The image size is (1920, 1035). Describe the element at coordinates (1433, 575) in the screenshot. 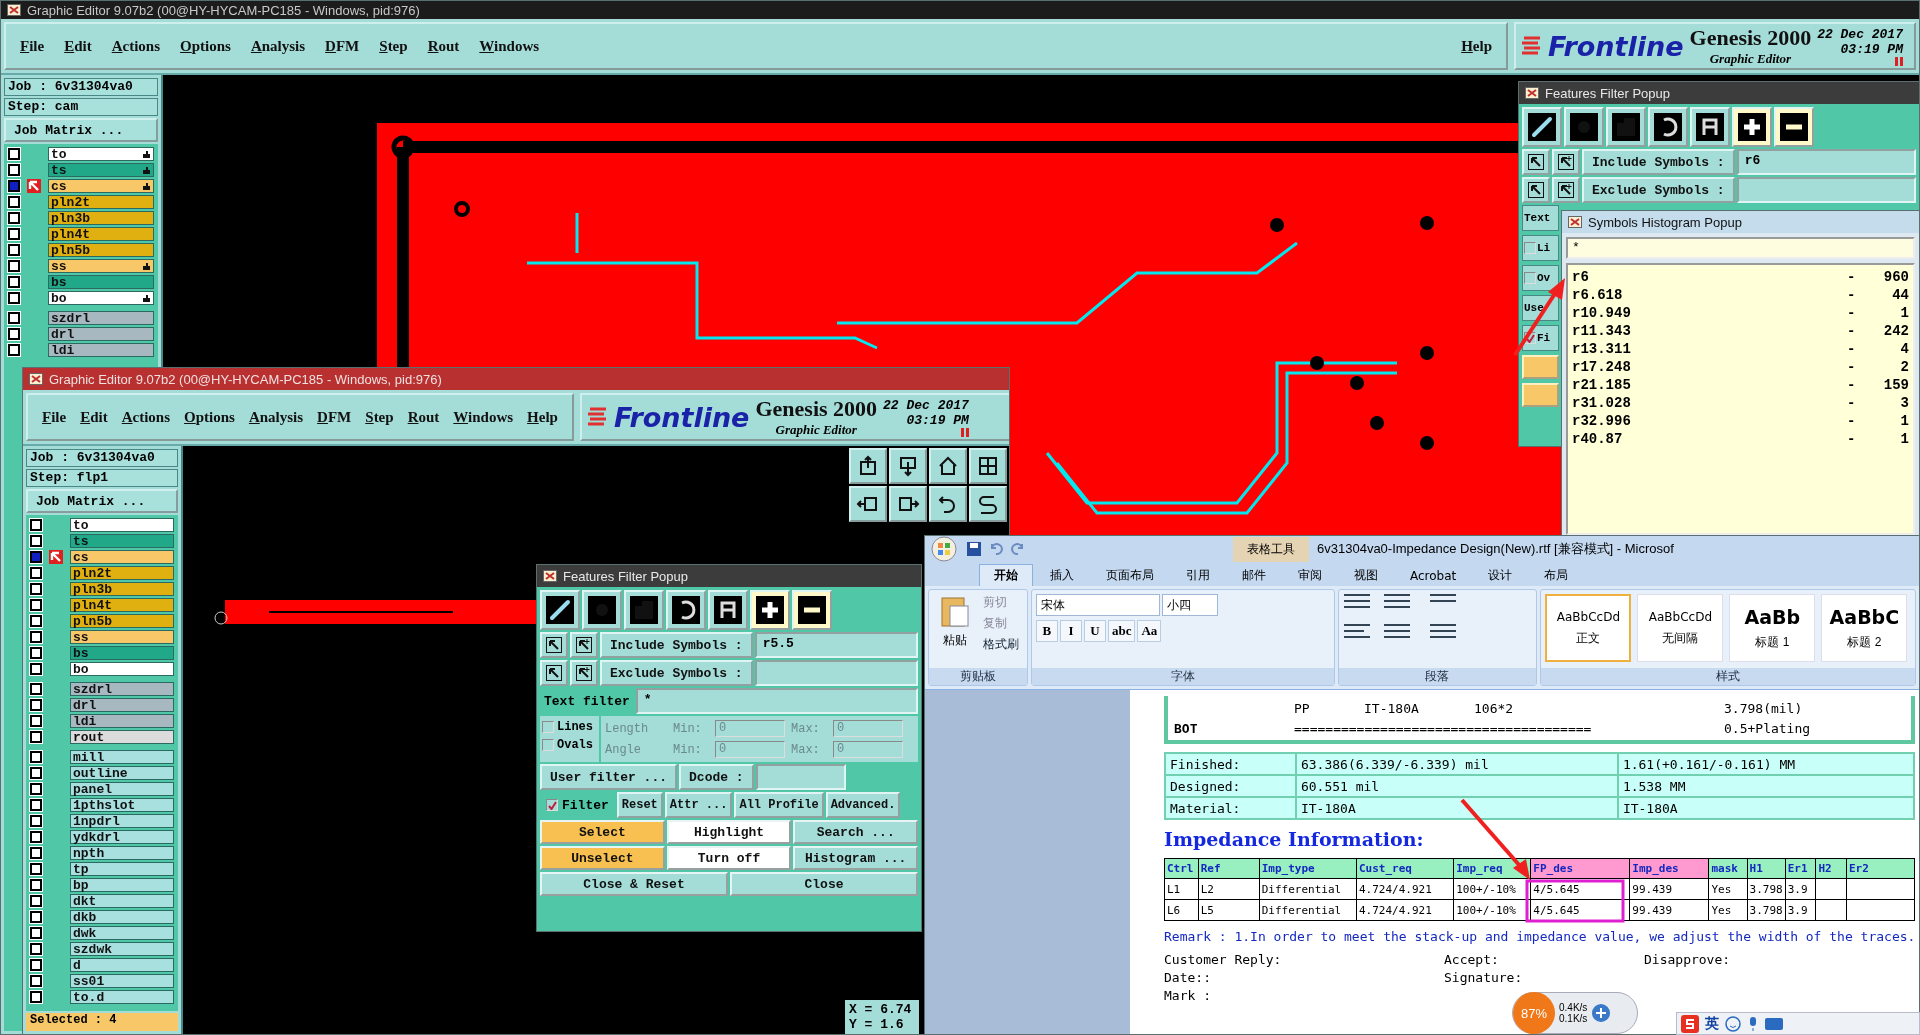

I see `ribbon-tab: Acrobat` at that location.